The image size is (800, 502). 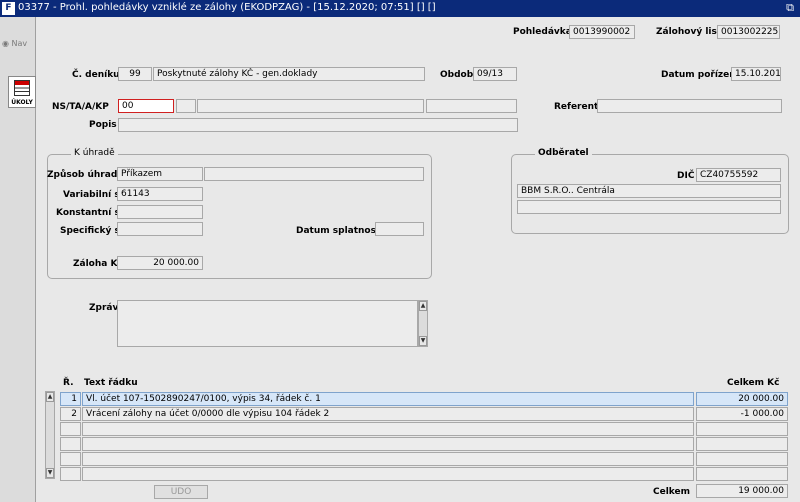 I want to click on obdobi-label: Období, so click(x=458, y=75).